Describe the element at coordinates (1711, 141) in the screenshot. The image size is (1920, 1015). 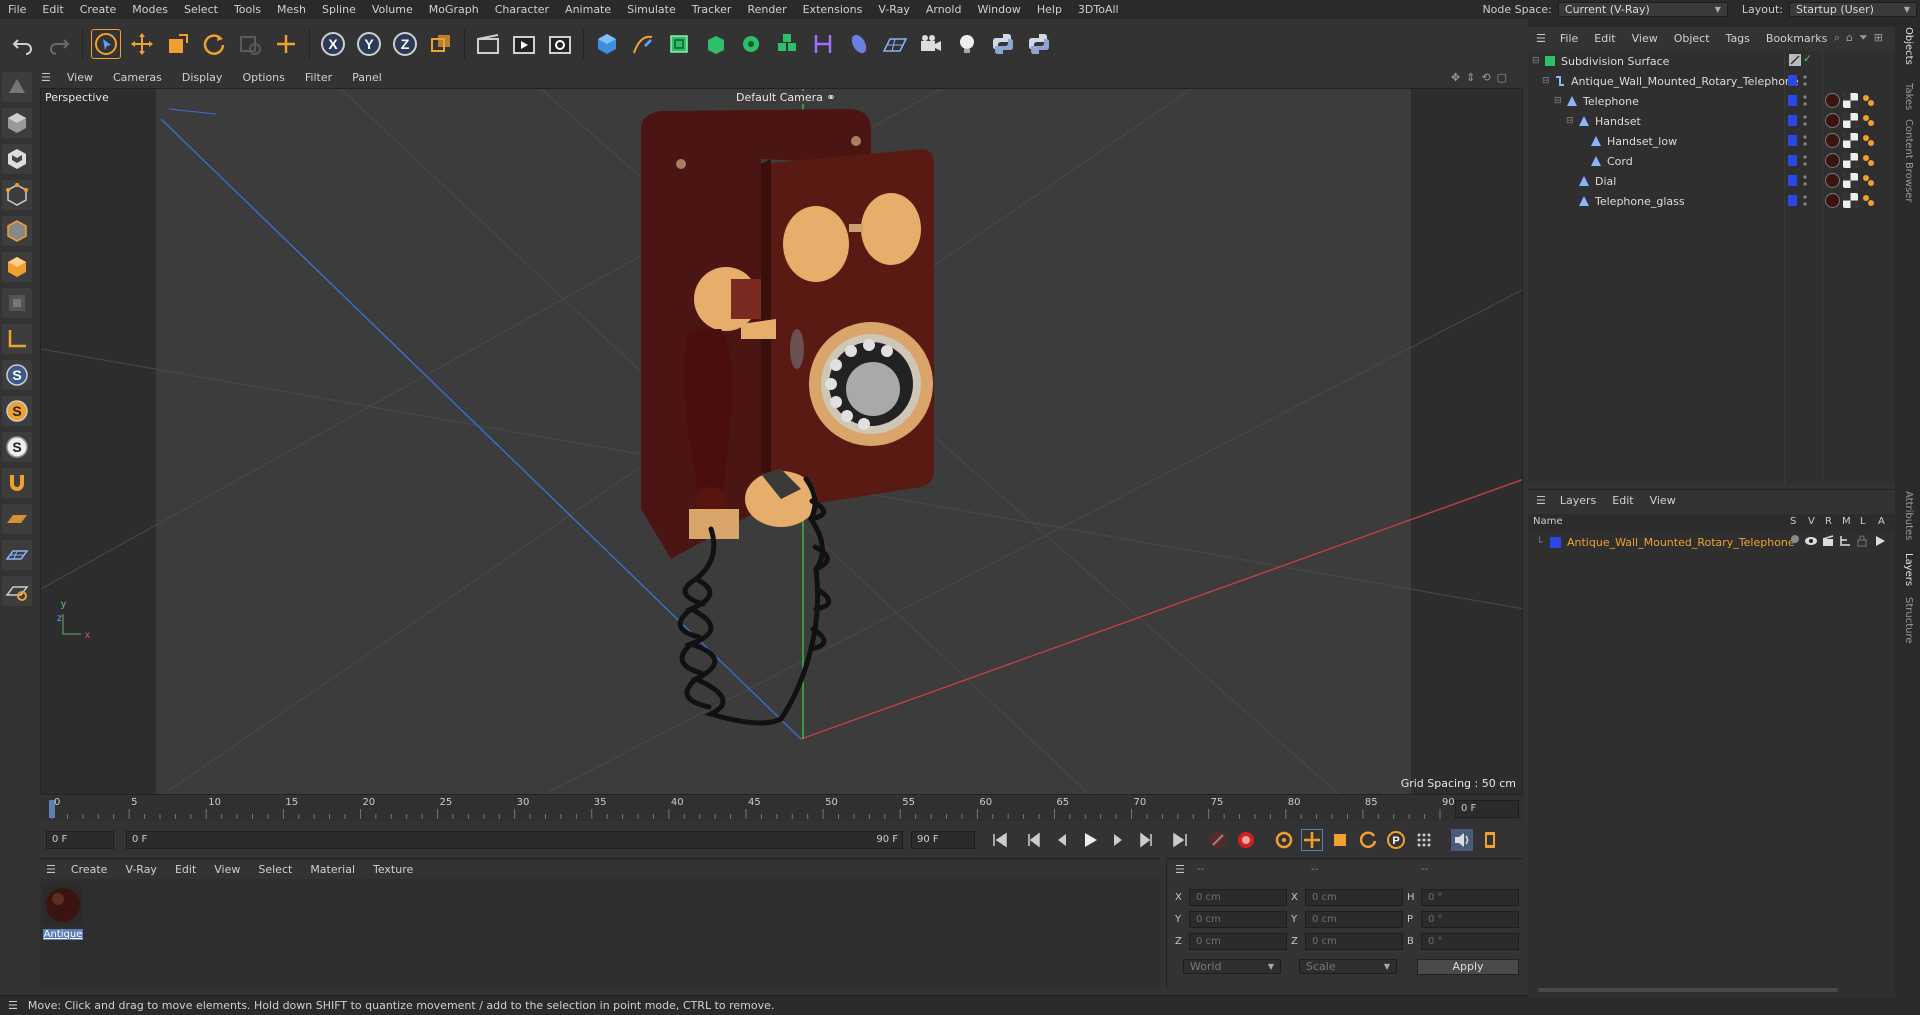
I see `object-row-handset-low: Handset_low` at that location.